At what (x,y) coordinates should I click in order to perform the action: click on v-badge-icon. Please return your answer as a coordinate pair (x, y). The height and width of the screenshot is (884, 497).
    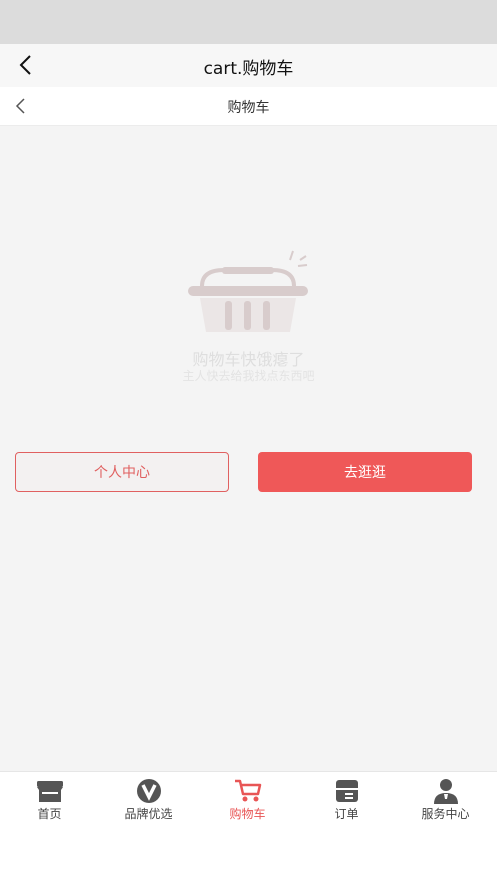
    Looking at the image, I should click on (149, 791).